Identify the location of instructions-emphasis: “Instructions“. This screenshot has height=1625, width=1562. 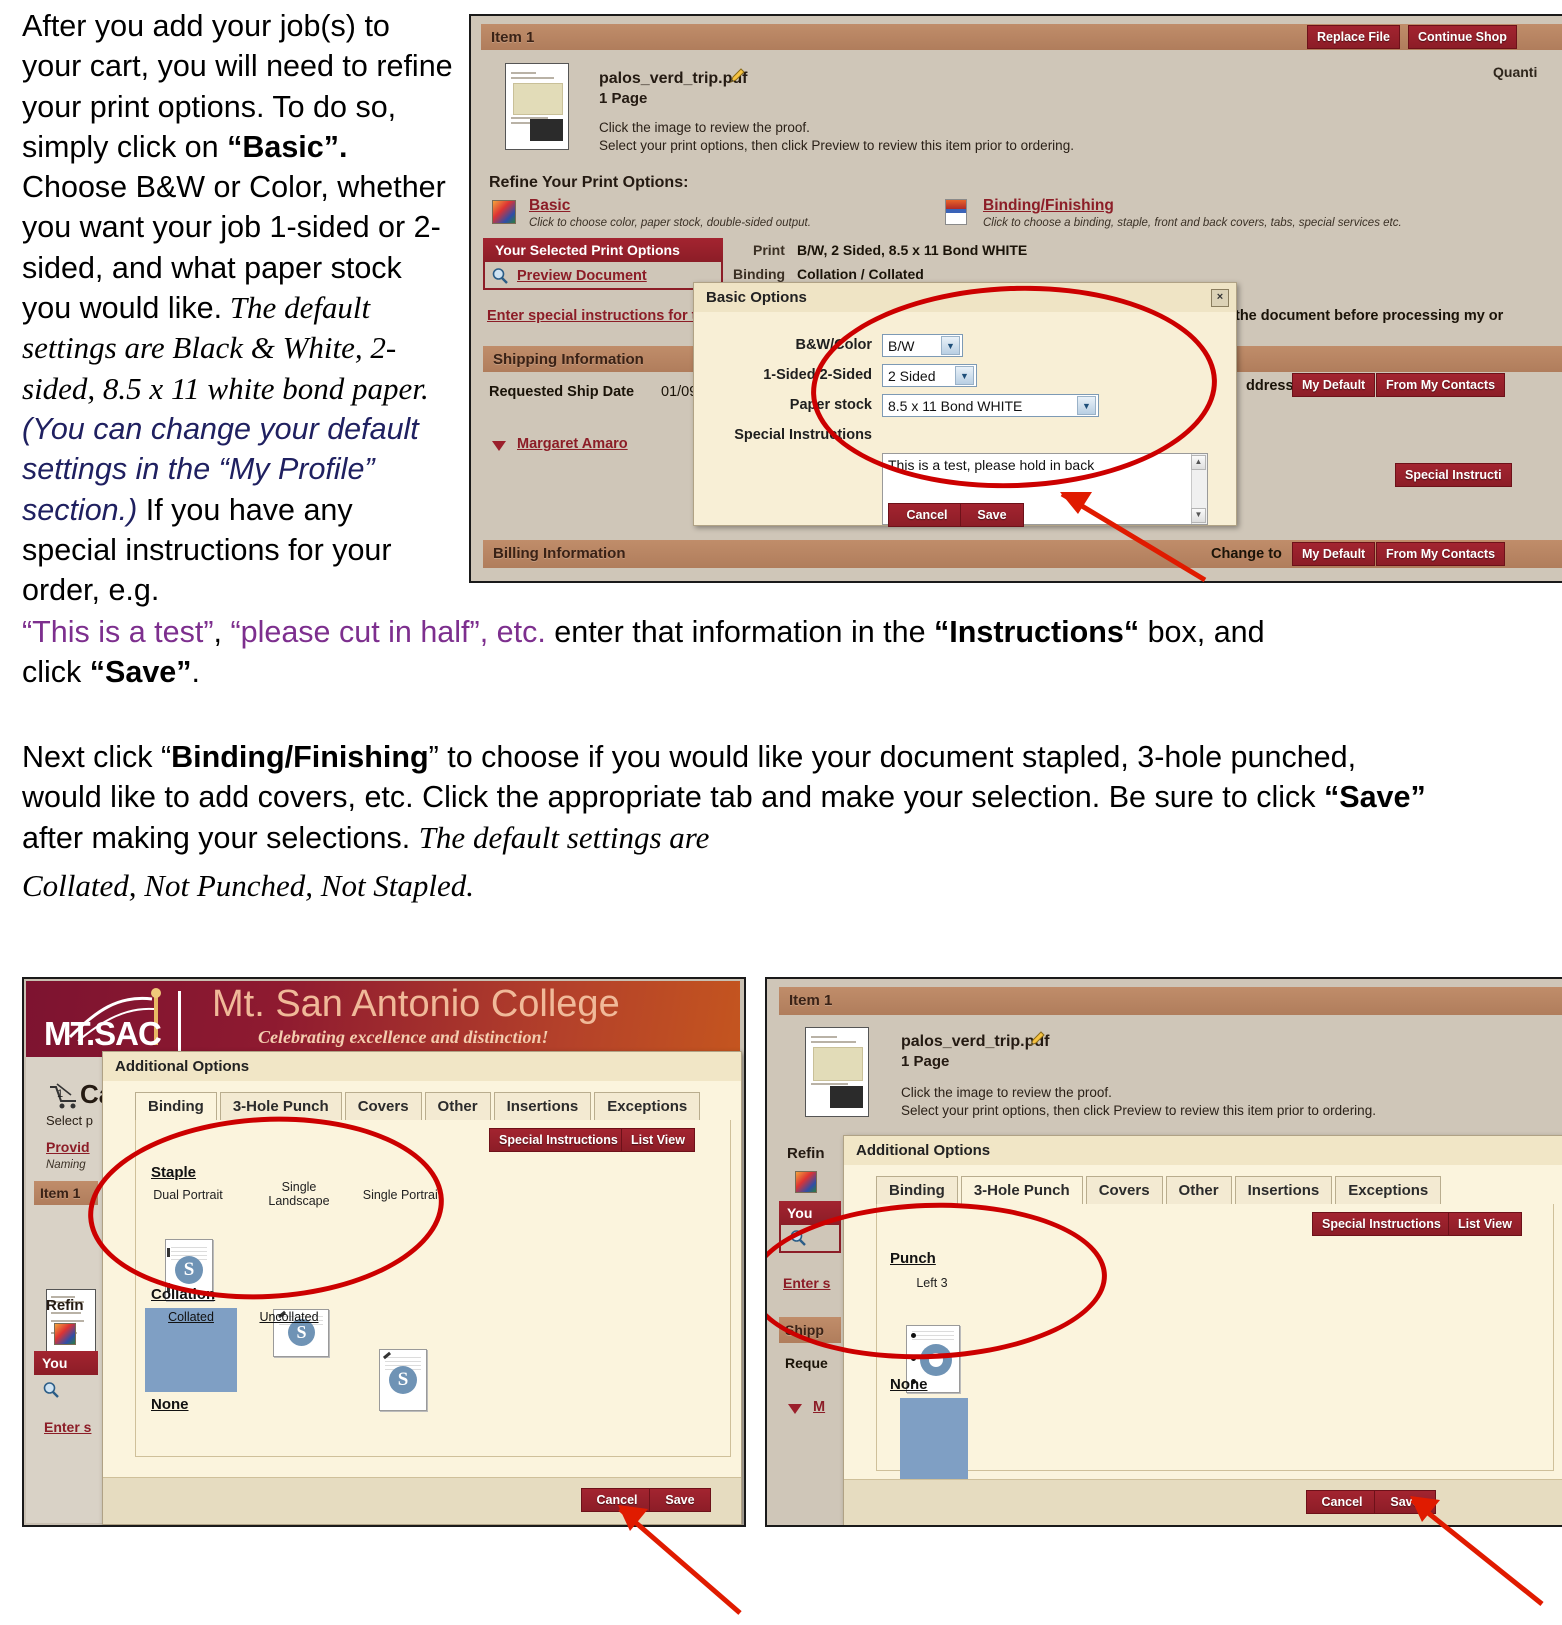
(1037, 632).